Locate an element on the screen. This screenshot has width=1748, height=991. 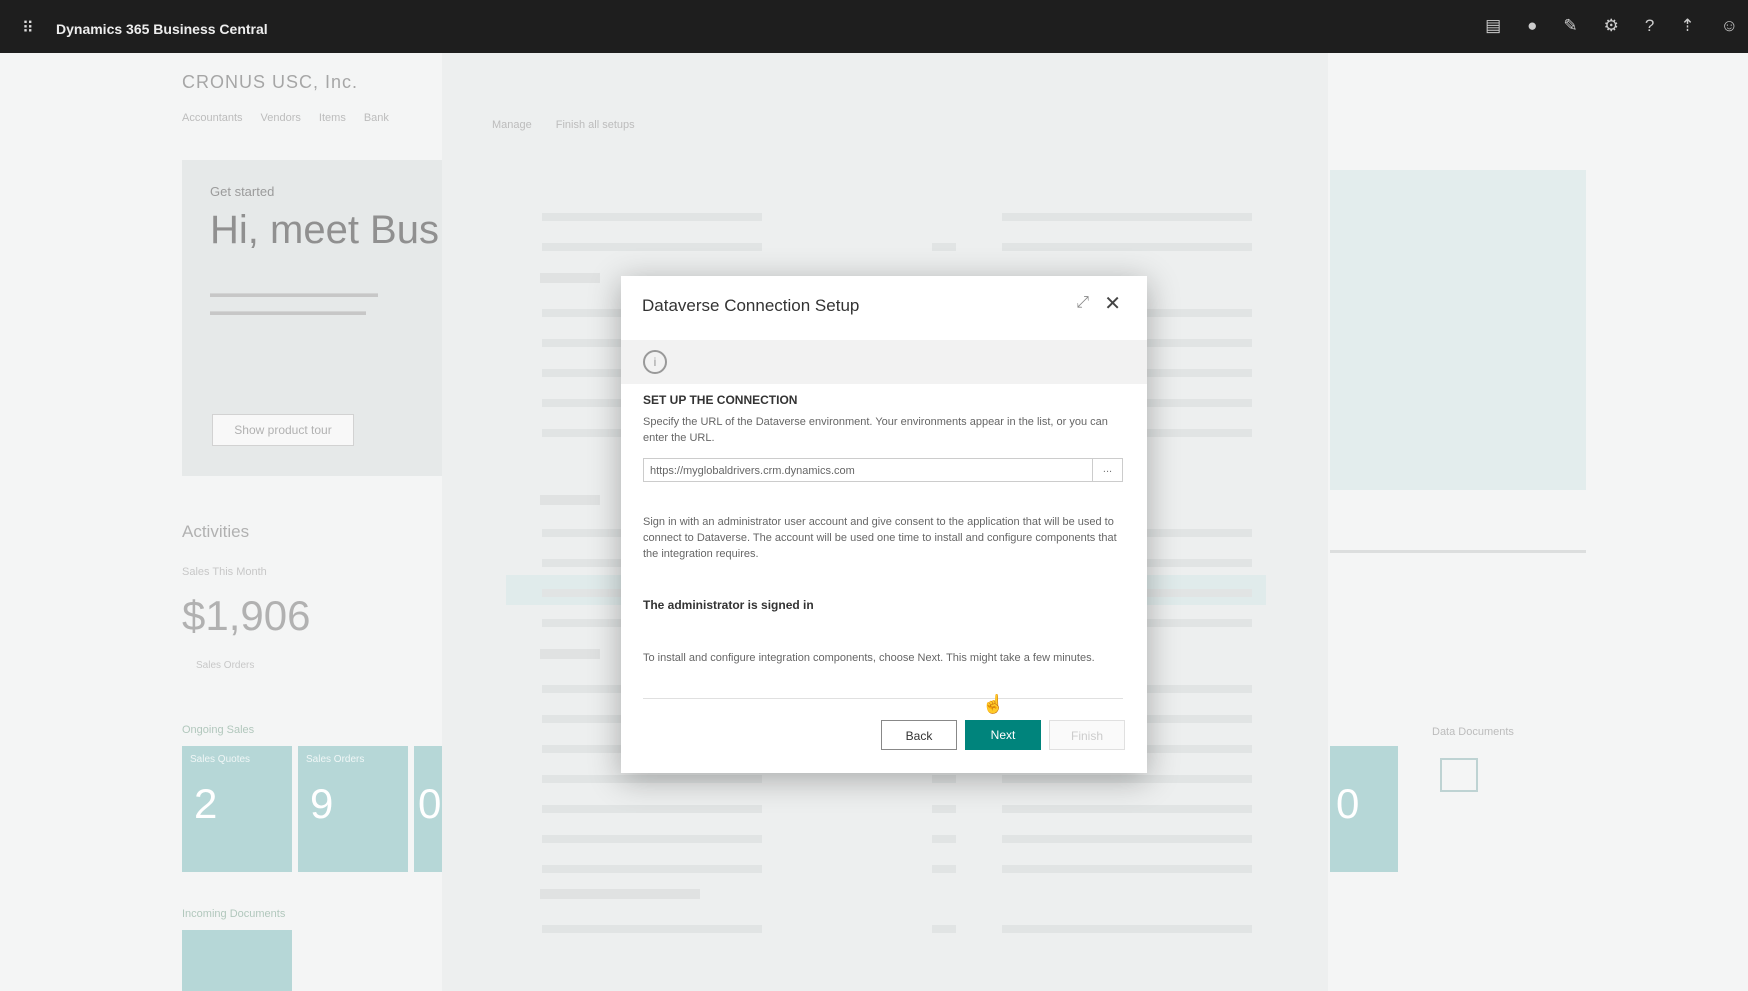
settings-icon: ⚙ is located at coordinates (1611, 26).